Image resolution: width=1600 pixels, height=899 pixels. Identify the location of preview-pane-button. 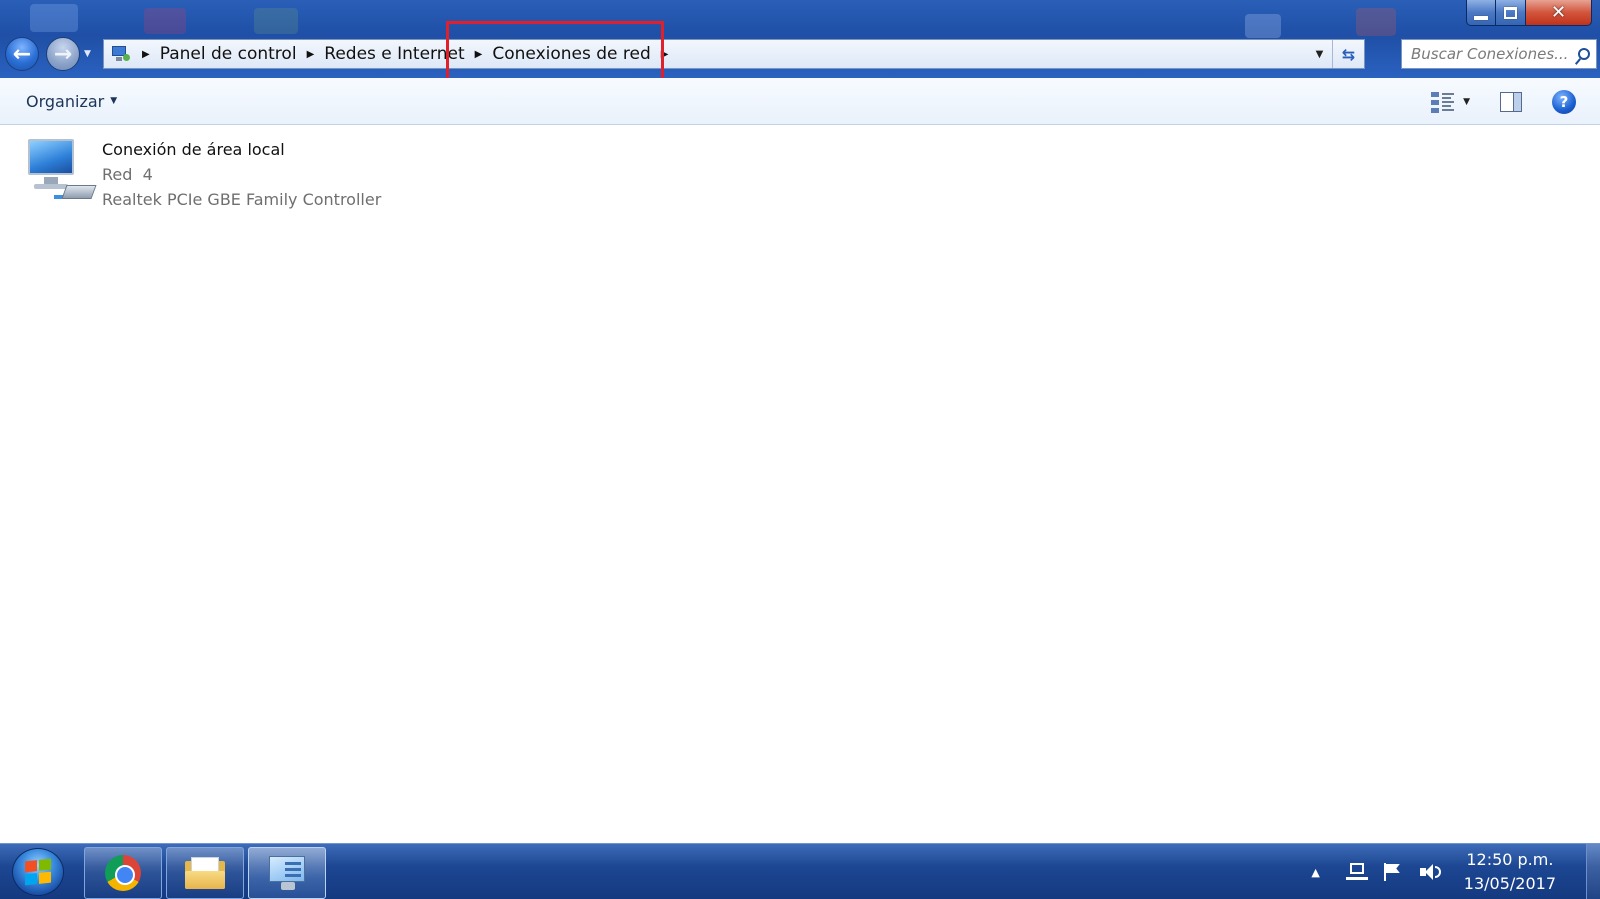
(1511, 101).